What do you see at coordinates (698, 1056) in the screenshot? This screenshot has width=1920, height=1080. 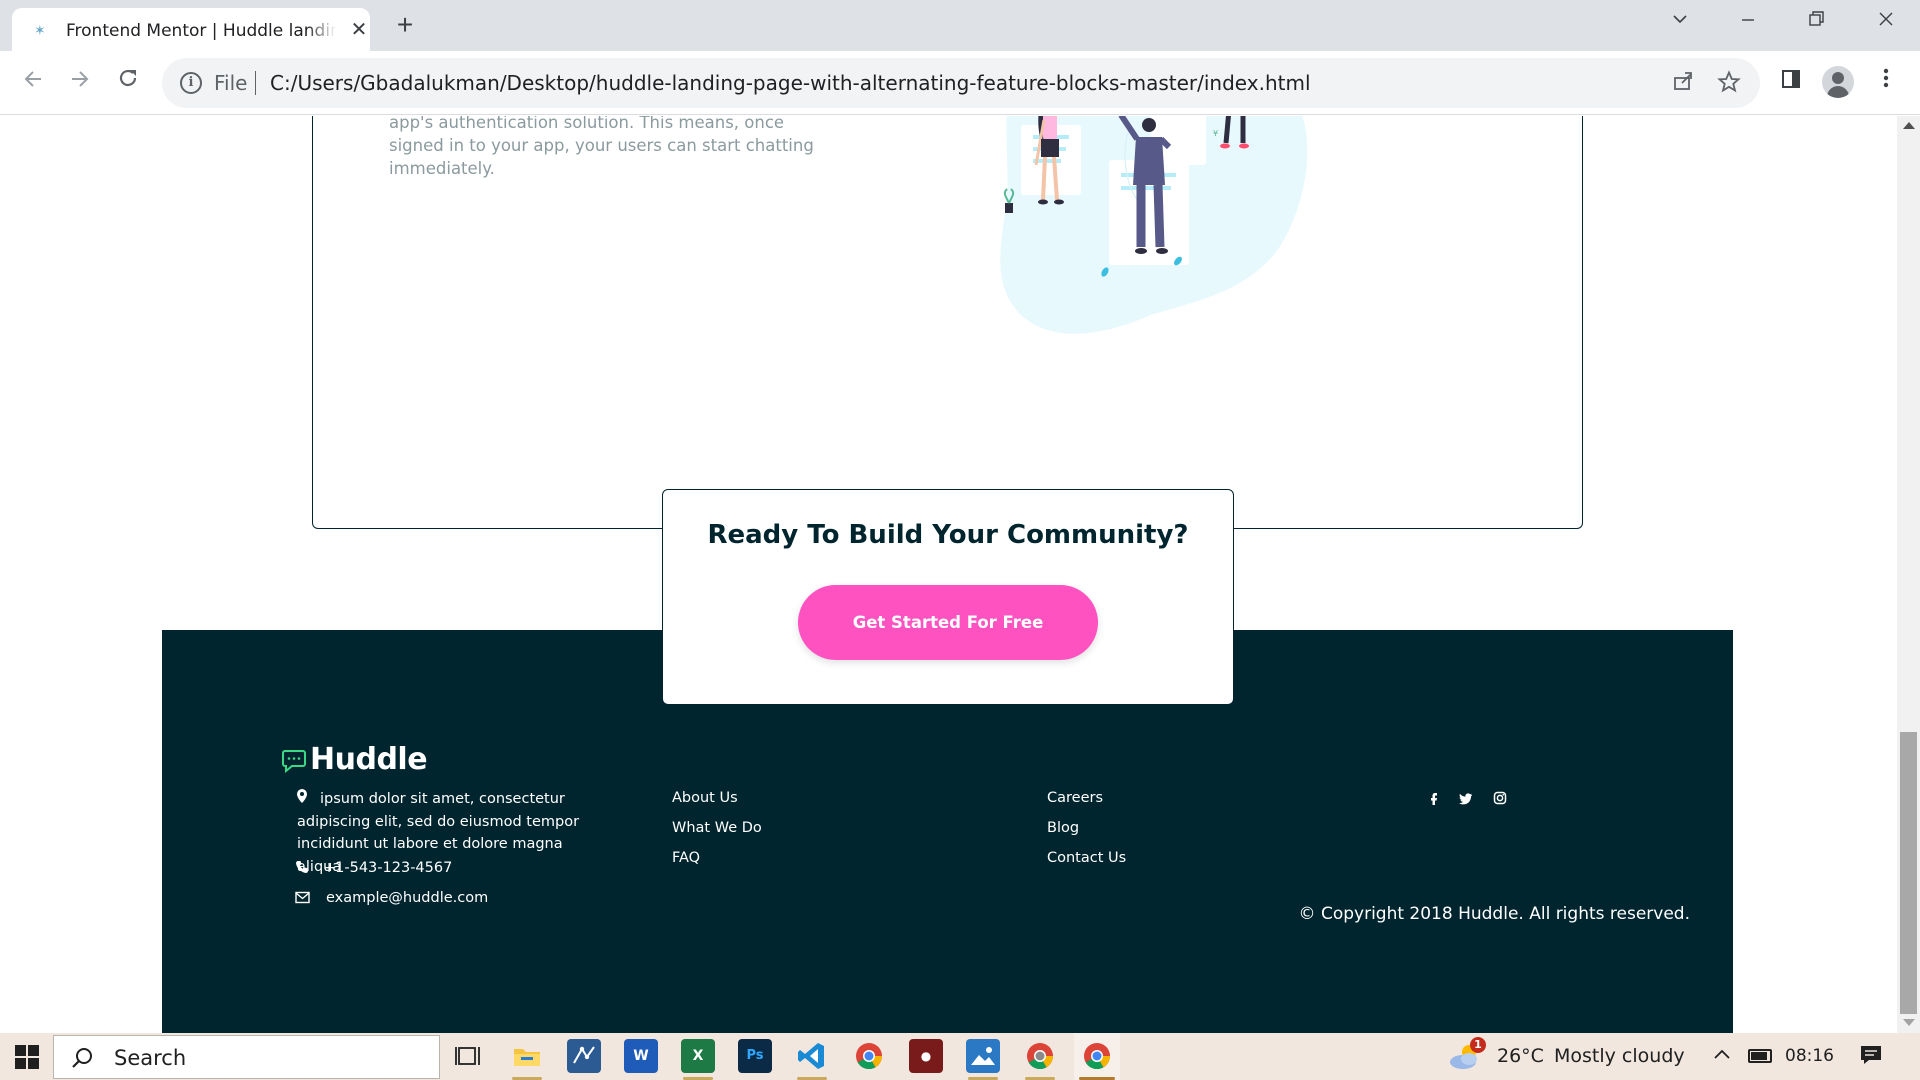 I see `excel-icon: X` at bounding box center [698, 1056].